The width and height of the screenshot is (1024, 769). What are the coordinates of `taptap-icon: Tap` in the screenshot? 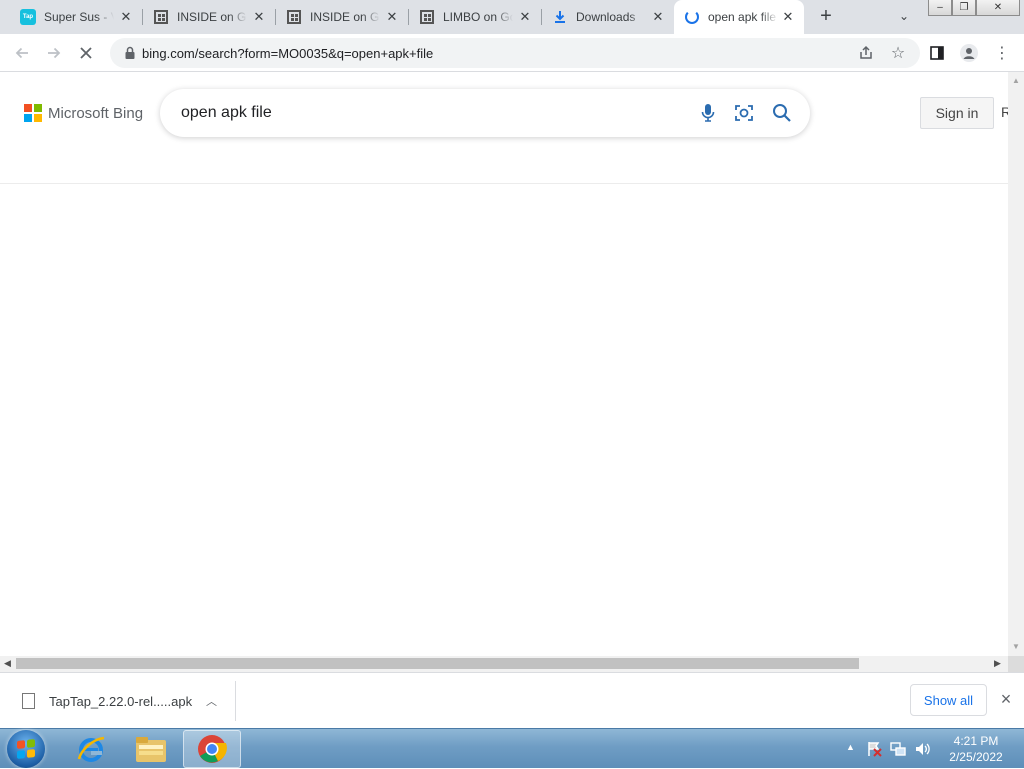 It's located at (28, 17).